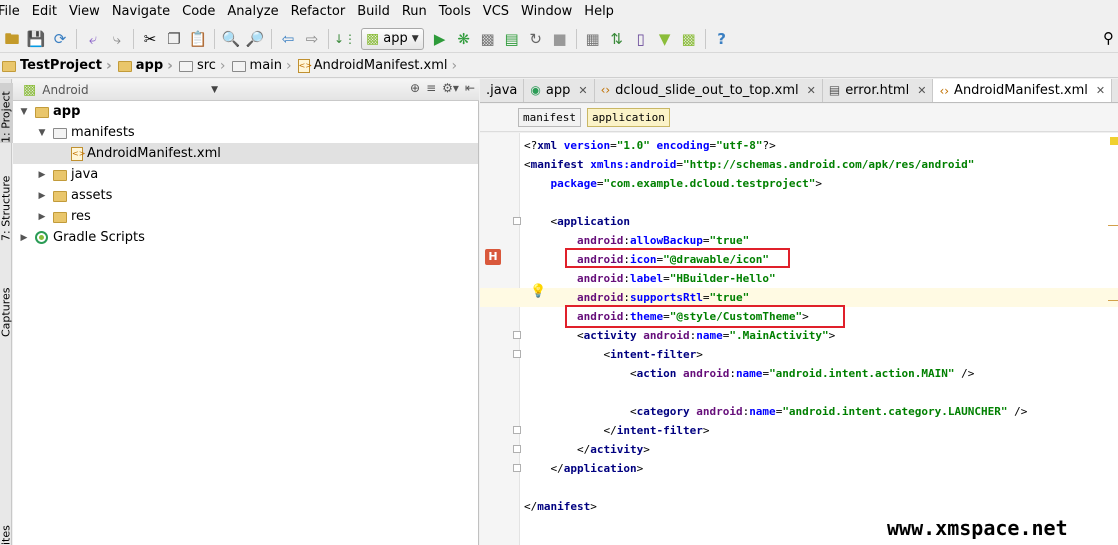 This screenshot has width=1118, height=545. Describe the element at coordinates (203, 66) in the screenshot. I see `breadcrumb-src: src ›` at that location.